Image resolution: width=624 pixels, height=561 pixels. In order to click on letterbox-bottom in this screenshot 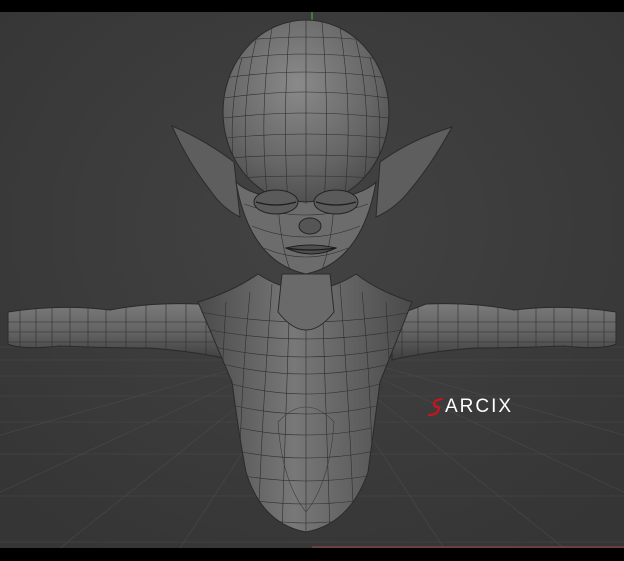, I will do `click(312, 554)`.